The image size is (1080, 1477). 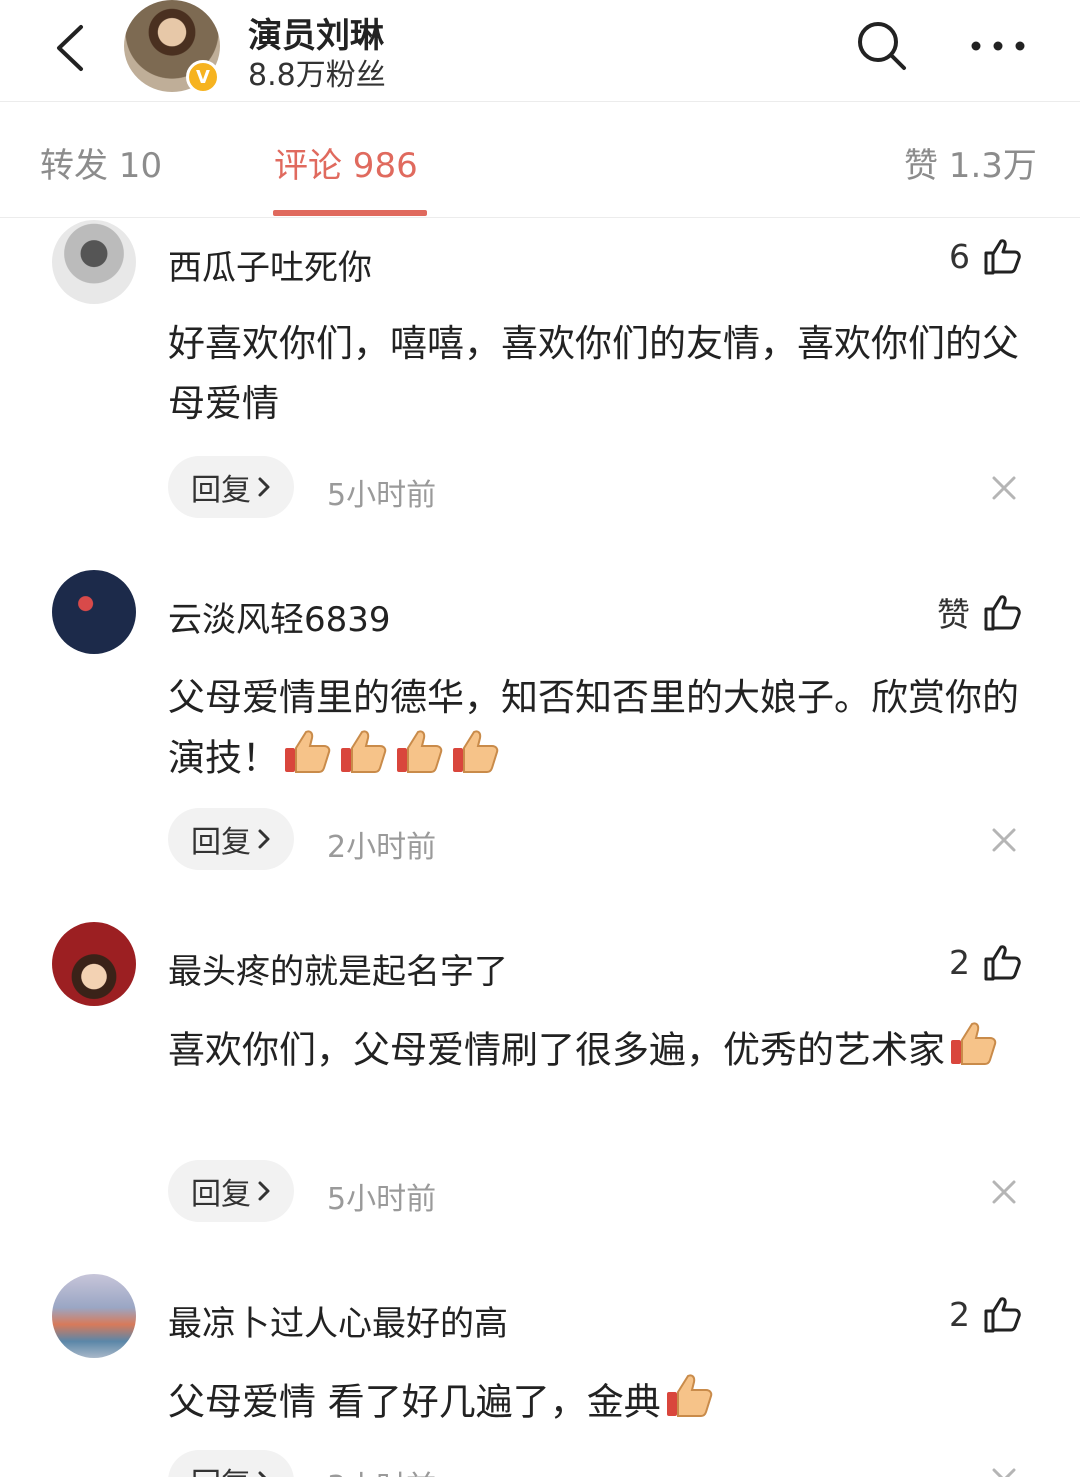 What do you see at coordinates (540, 160) in the screenshot?
I see `tab-bar: 转发 10 评论 986 赞 1.3万` at bounding box center [540, 160].